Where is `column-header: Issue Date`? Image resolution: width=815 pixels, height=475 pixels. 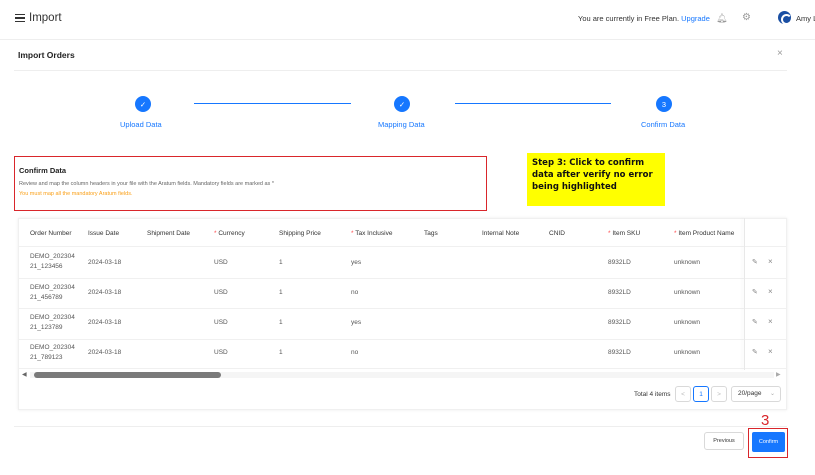
column-header: Issue Date is located at coordinates (104, 233).